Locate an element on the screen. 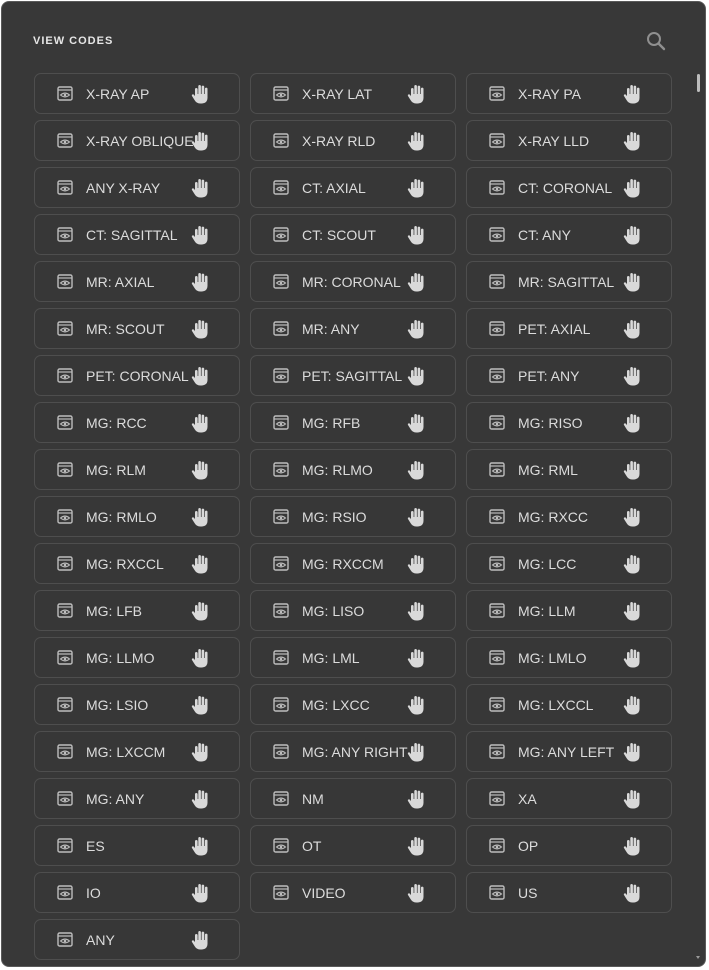  view-code-tile: MG: LLMO is located at coordinates (137, 657).